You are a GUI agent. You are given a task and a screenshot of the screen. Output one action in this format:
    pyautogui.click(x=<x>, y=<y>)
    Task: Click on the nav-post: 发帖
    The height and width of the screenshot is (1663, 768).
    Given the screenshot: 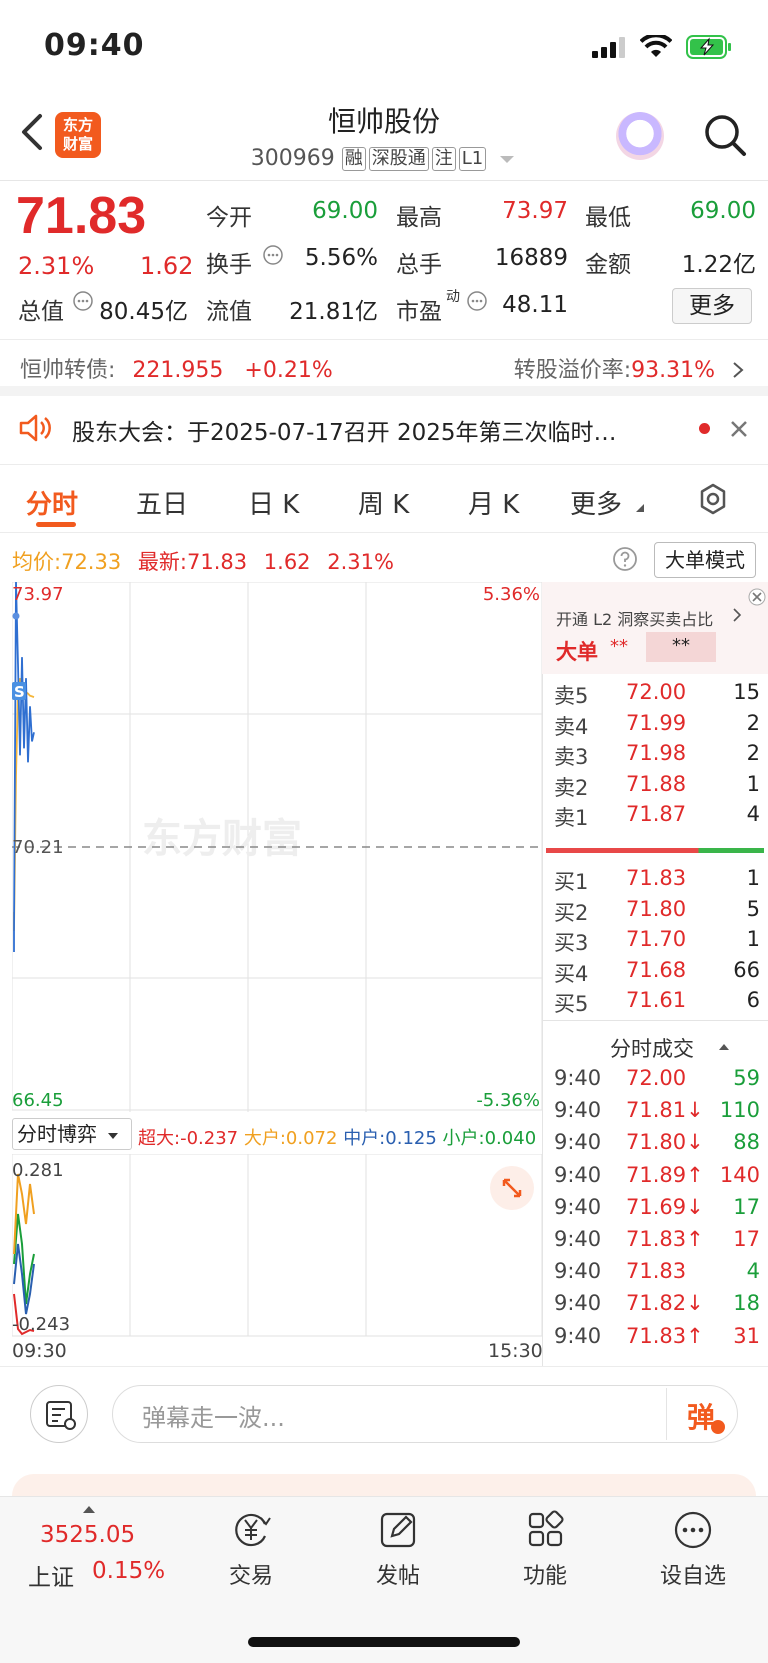 What is the action you would take?
    pyautogui.click(x=398, y=1550)
    